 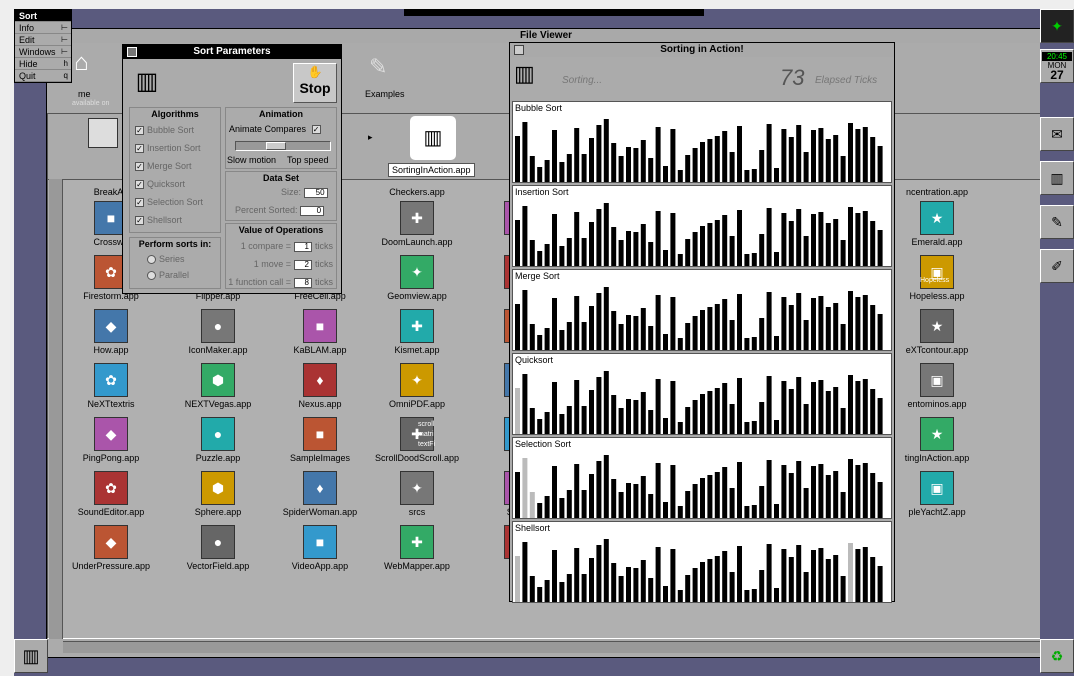 I want to click on app-icon: ✿ NeXTtextris, so click(x=111, y=386).